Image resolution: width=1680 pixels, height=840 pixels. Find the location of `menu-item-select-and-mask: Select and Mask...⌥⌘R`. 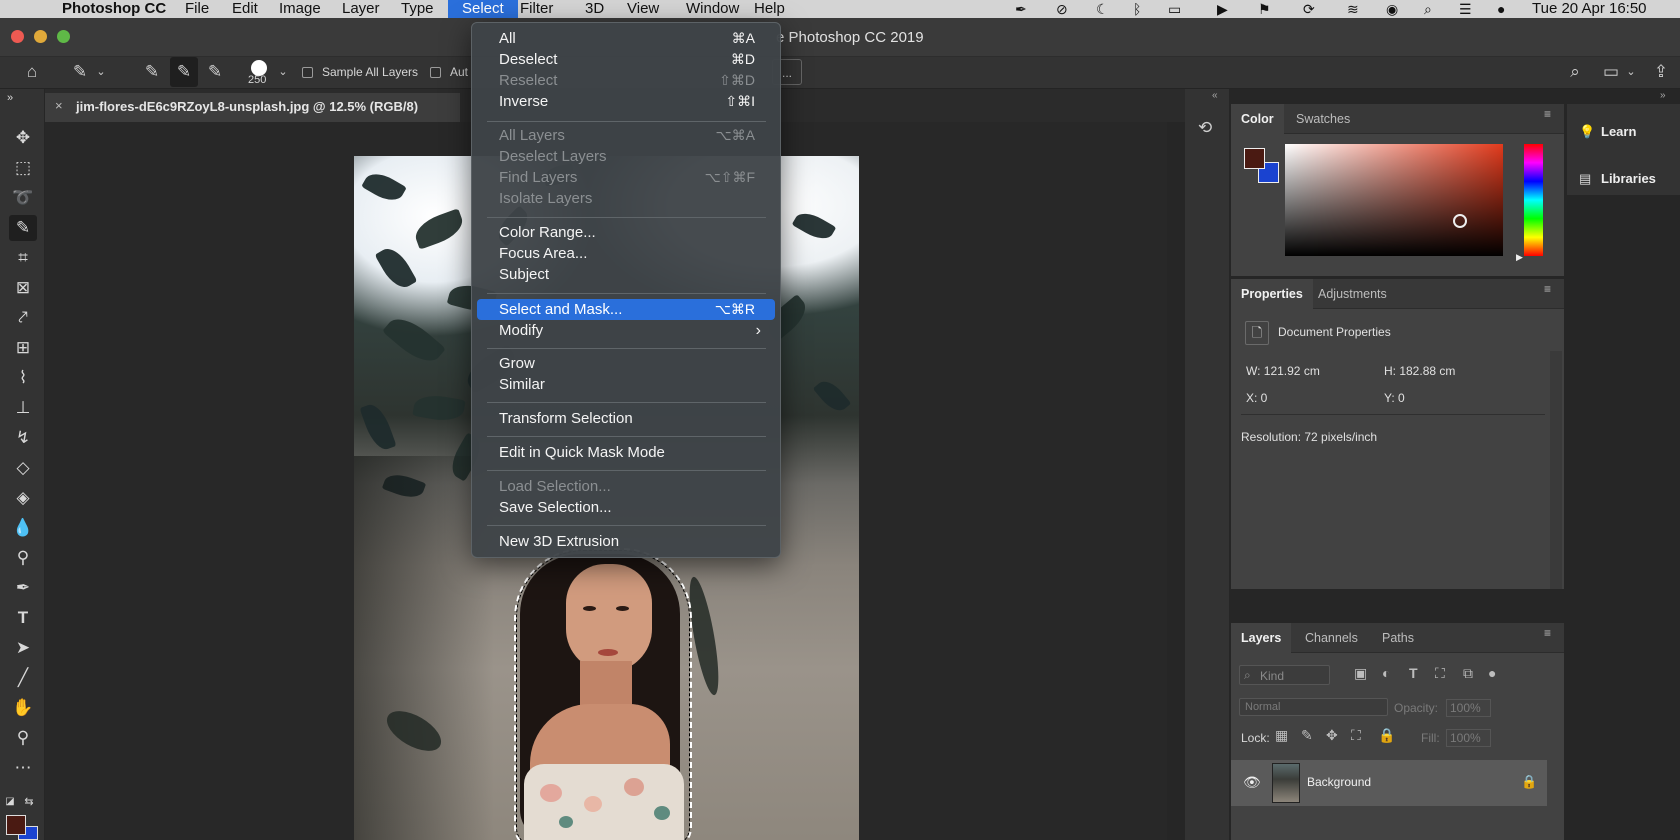

menu-item-select-and-mask: Select and Mask...⌥⌘R is located at coordinates (626, 309).